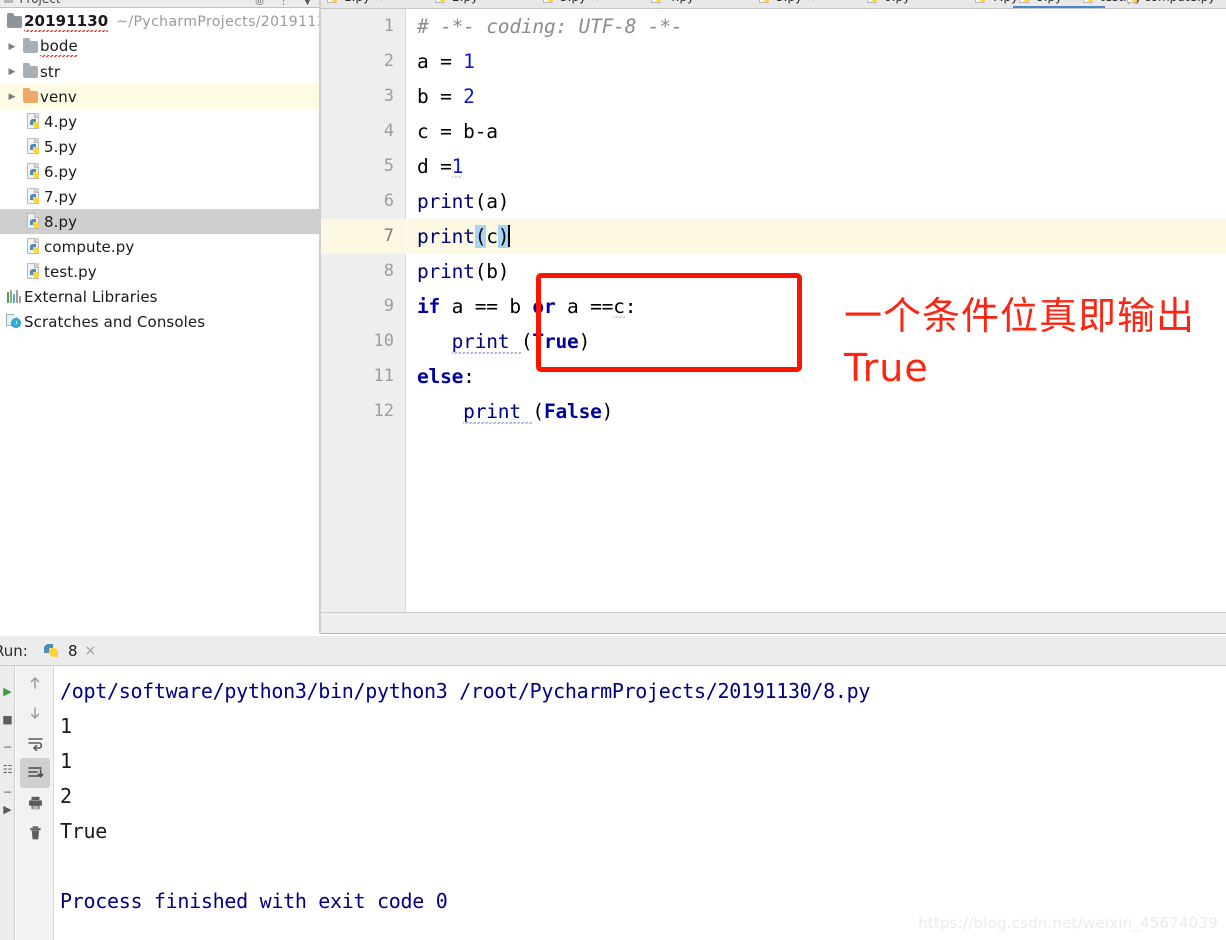  Describe the element at coordinates (1173, 4) in the screenshot. I see `editor-tab-computepy: compute.py×` at that location.